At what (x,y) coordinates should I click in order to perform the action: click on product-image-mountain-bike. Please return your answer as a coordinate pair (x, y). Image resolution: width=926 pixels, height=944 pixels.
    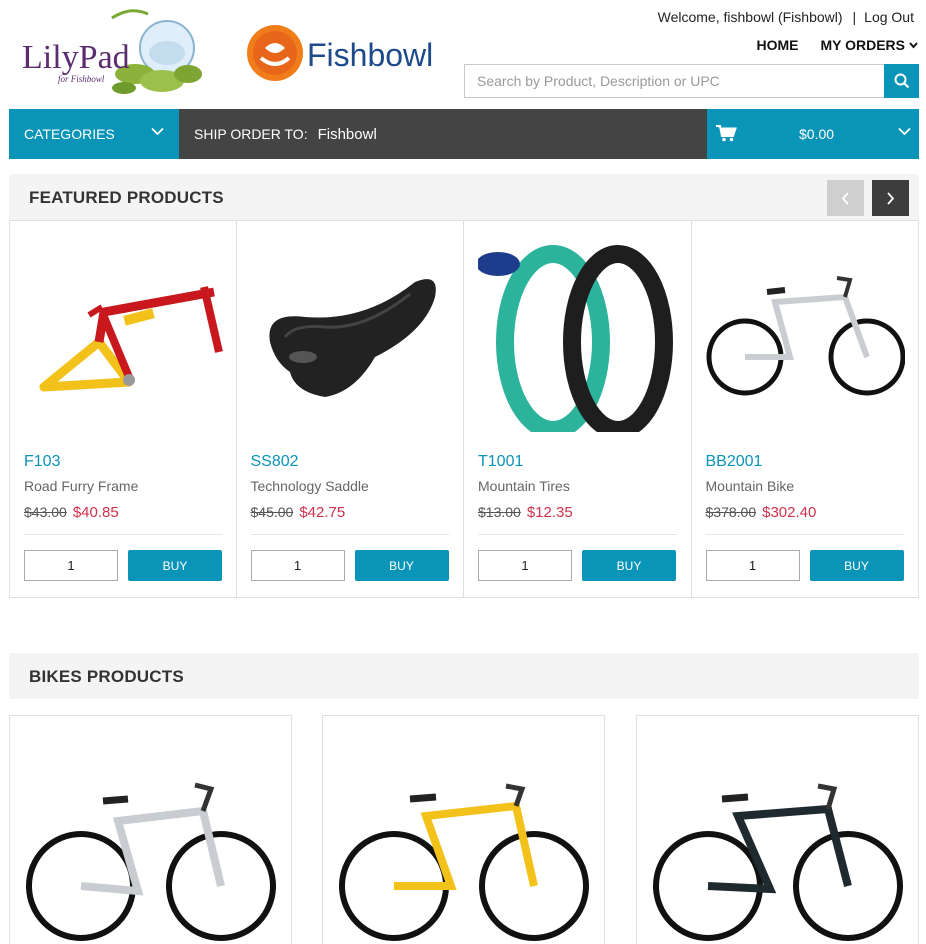
    Looking at the image, I should click on (805, 337).